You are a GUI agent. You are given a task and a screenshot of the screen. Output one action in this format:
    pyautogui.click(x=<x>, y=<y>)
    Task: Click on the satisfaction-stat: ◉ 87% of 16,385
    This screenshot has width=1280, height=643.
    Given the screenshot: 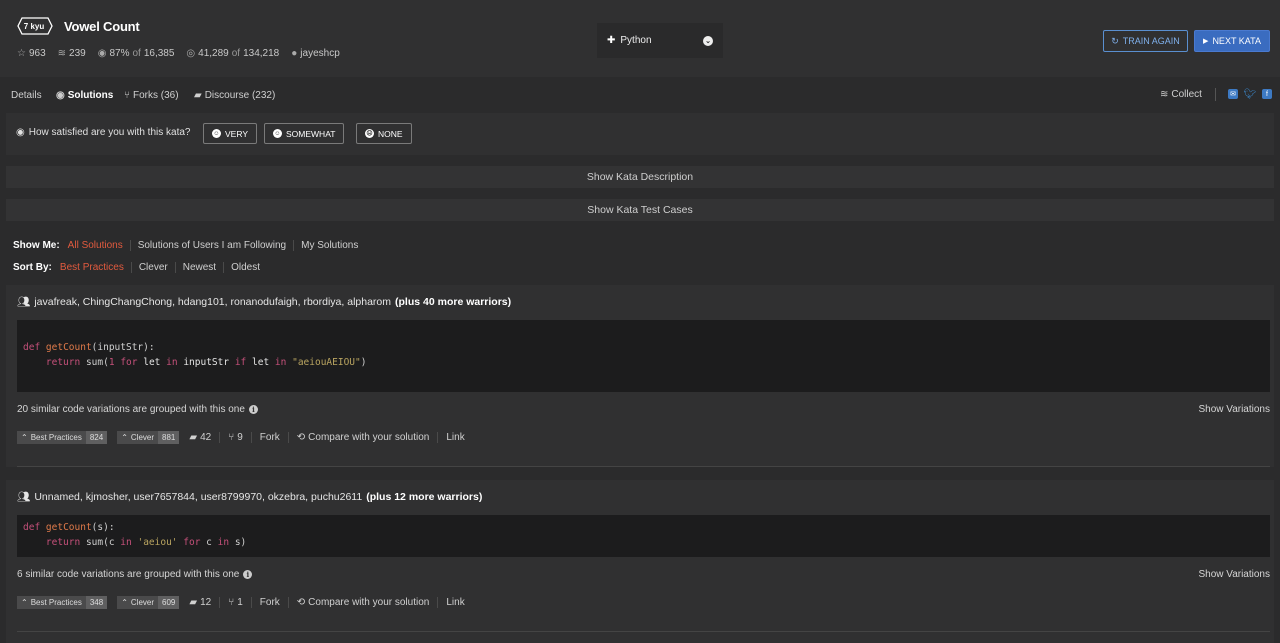 What is the action you would take?
    pyautogui.click(x=136, y=53)
    